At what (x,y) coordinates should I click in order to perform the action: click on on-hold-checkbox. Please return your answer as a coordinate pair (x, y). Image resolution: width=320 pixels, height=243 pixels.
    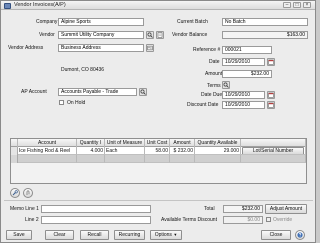
    Looking at the image, I should click on (61, 102).